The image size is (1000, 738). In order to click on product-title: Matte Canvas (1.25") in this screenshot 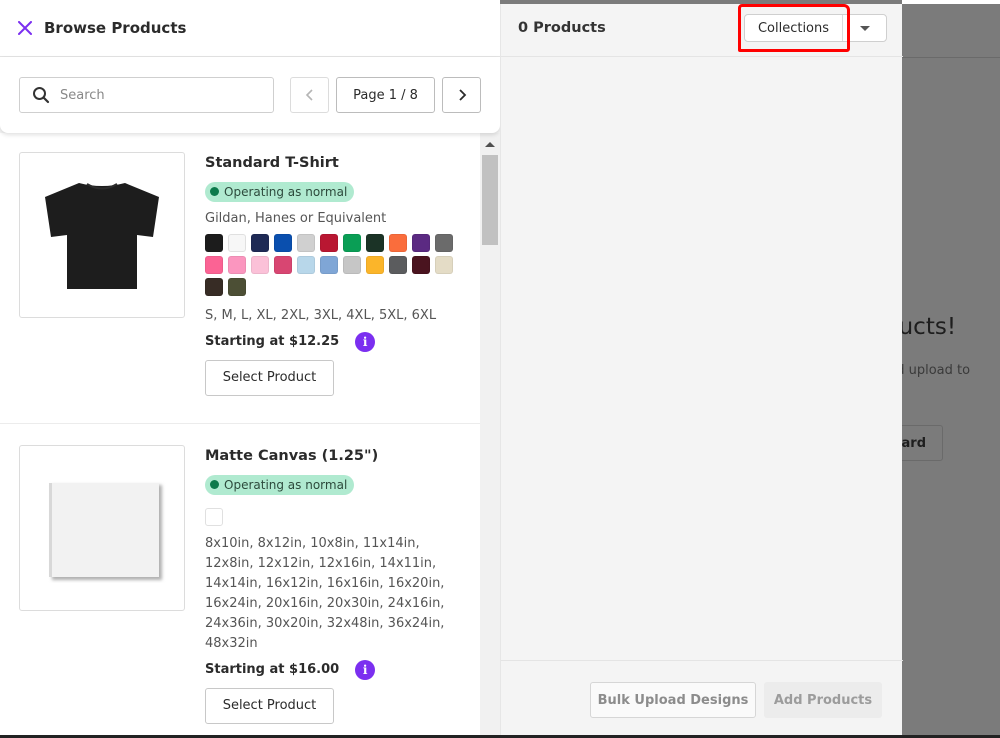, I will do `click(292, 456)`.